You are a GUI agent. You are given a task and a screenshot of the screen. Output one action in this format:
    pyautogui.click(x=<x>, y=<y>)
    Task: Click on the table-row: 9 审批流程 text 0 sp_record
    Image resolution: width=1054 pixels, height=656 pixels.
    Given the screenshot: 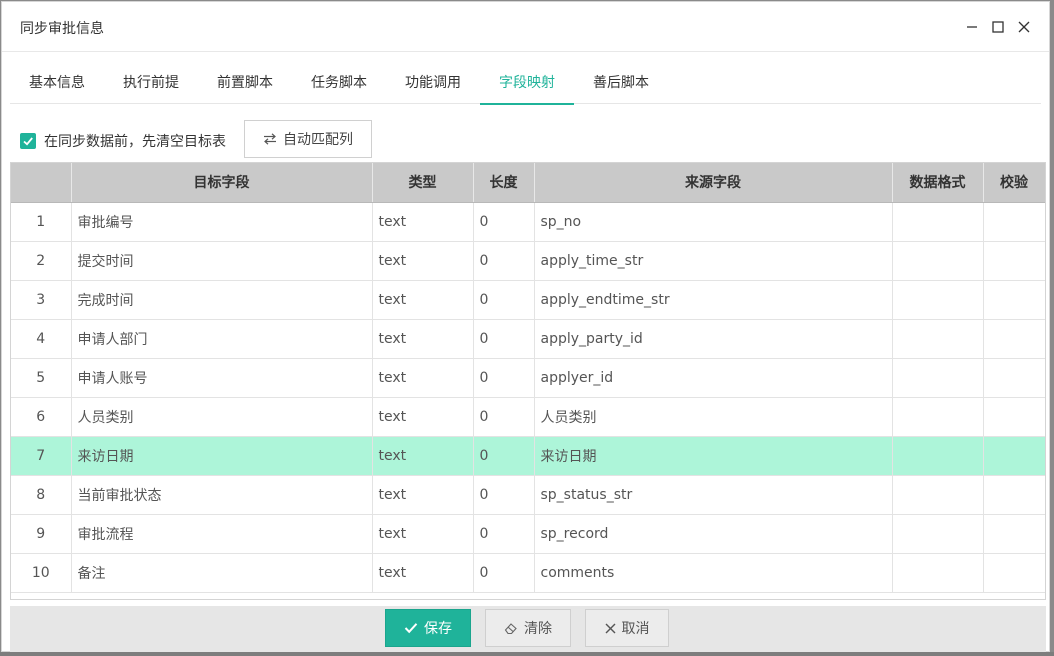 What is the action you would take?
    pyautogui.click(x=528, y=534)
    